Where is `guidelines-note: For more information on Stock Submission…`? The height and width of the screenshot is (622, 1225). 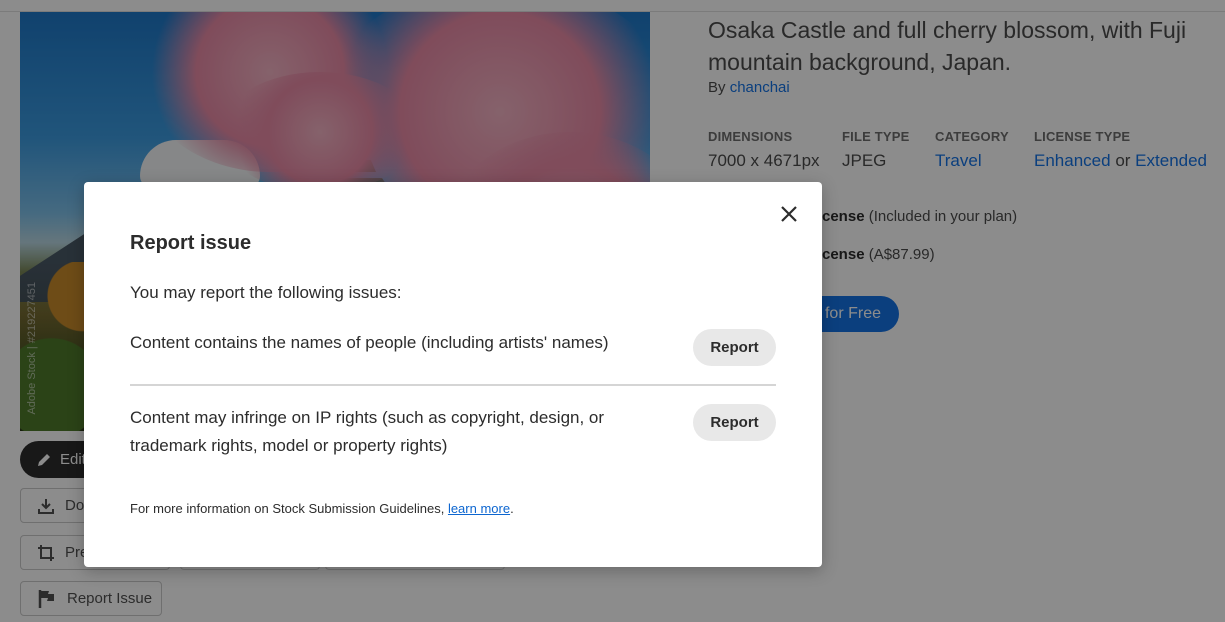
guidelines-note: For more information on Stock Submission… is located at coordinates (322, 508).